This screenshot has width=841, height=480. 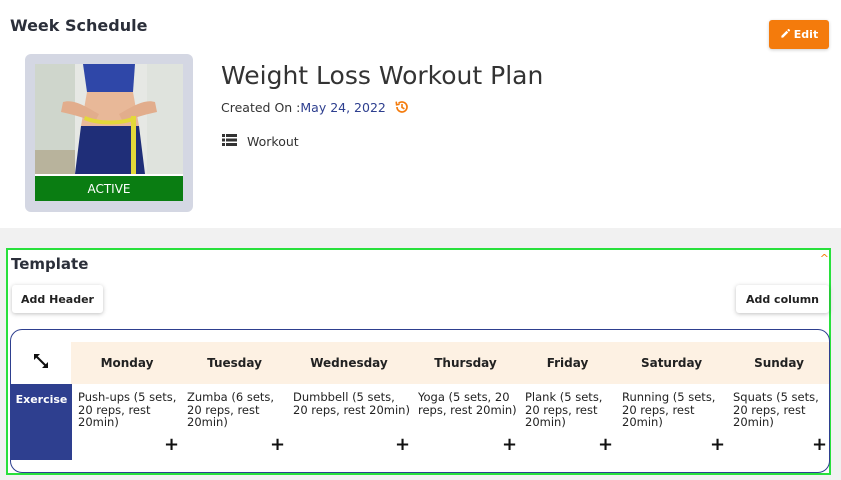 I want to click on day-header: Tuesday, so click(x=234, y=363).